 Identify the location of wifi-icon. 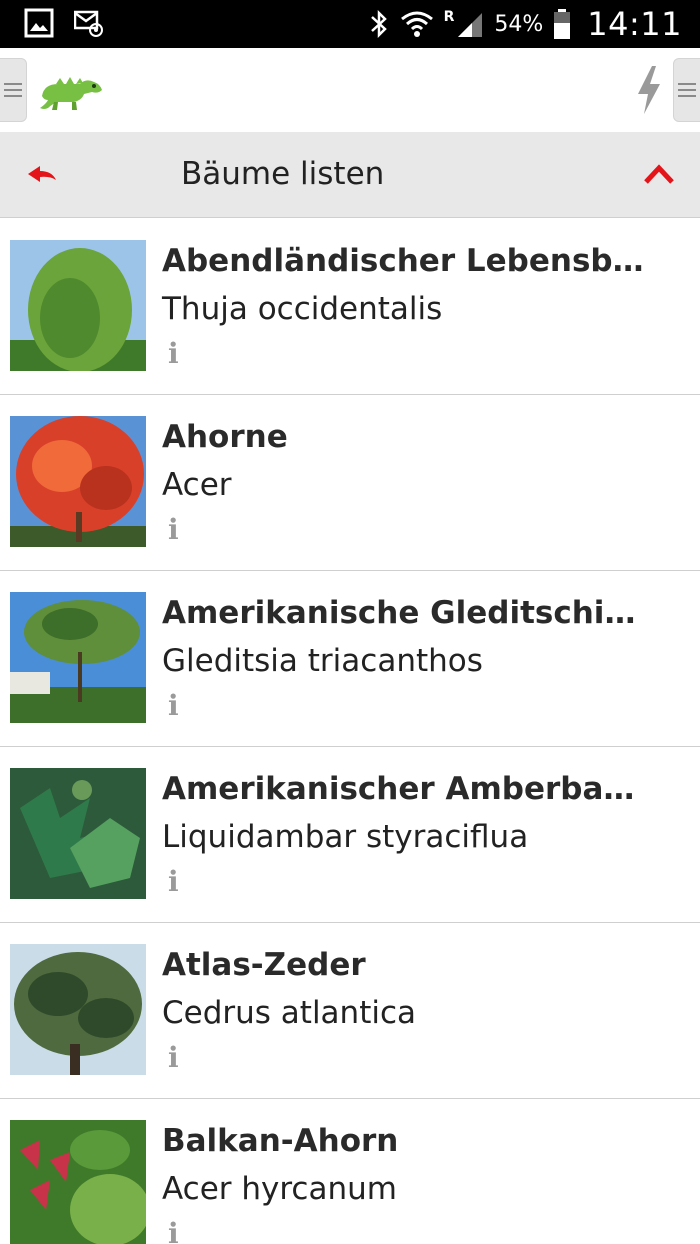
(416, 24).